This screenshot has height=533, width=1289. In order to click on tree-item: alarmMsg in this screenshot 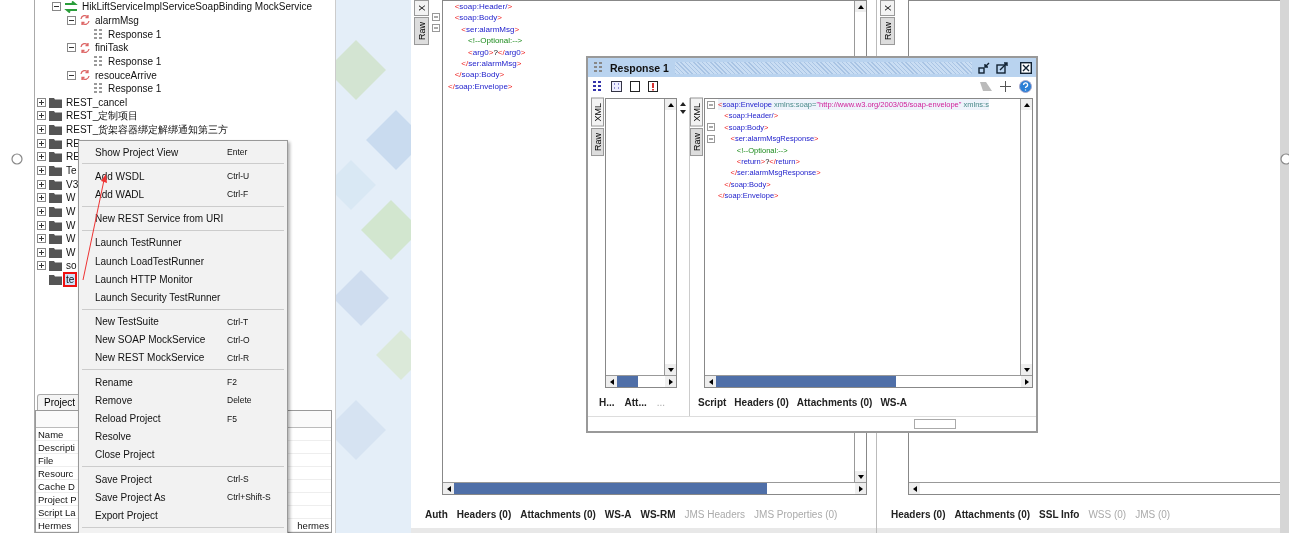, I will do `click(117, 20)`.